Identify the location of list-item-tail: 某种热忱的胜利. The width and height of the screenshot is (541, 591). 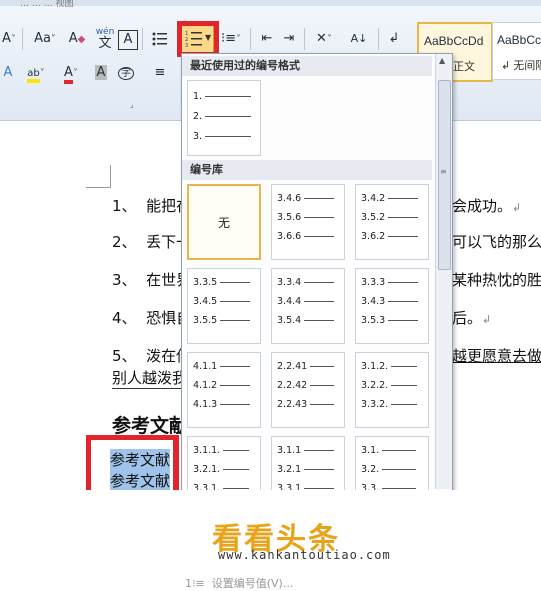
(496, 279).